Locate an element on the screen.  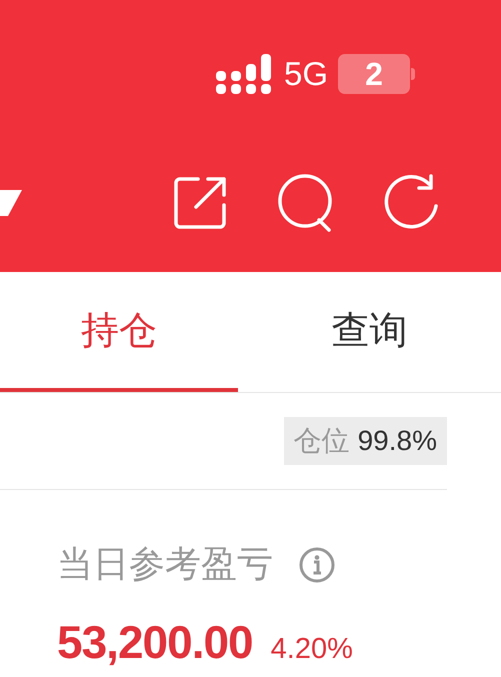
pnl-label: 当日参考盈亏 is located at coordinates (165, 564).